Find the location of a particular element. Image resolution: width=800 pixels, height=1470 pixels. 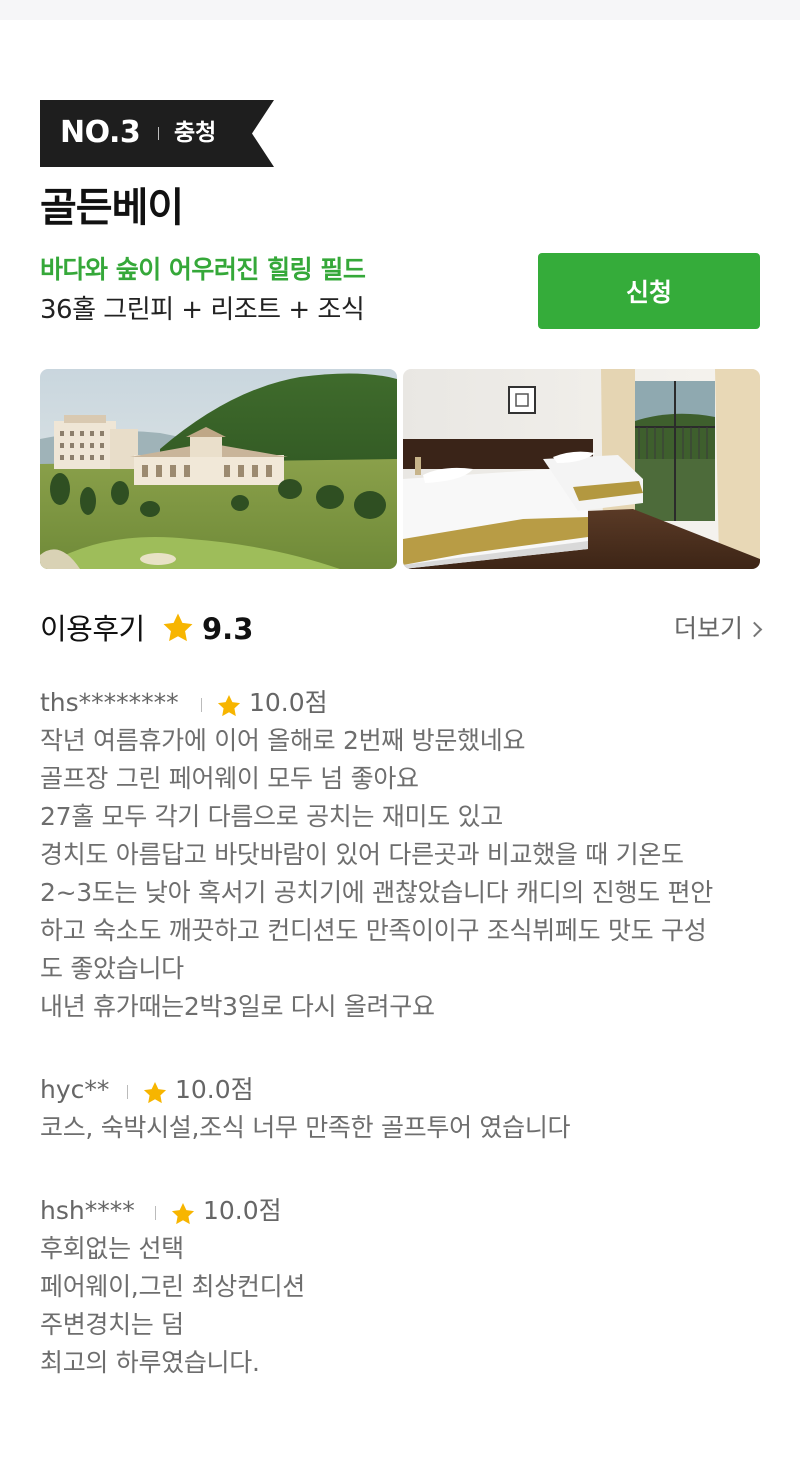

review-meta: ths******** 10.0점 is located at coordinates (400, 703).